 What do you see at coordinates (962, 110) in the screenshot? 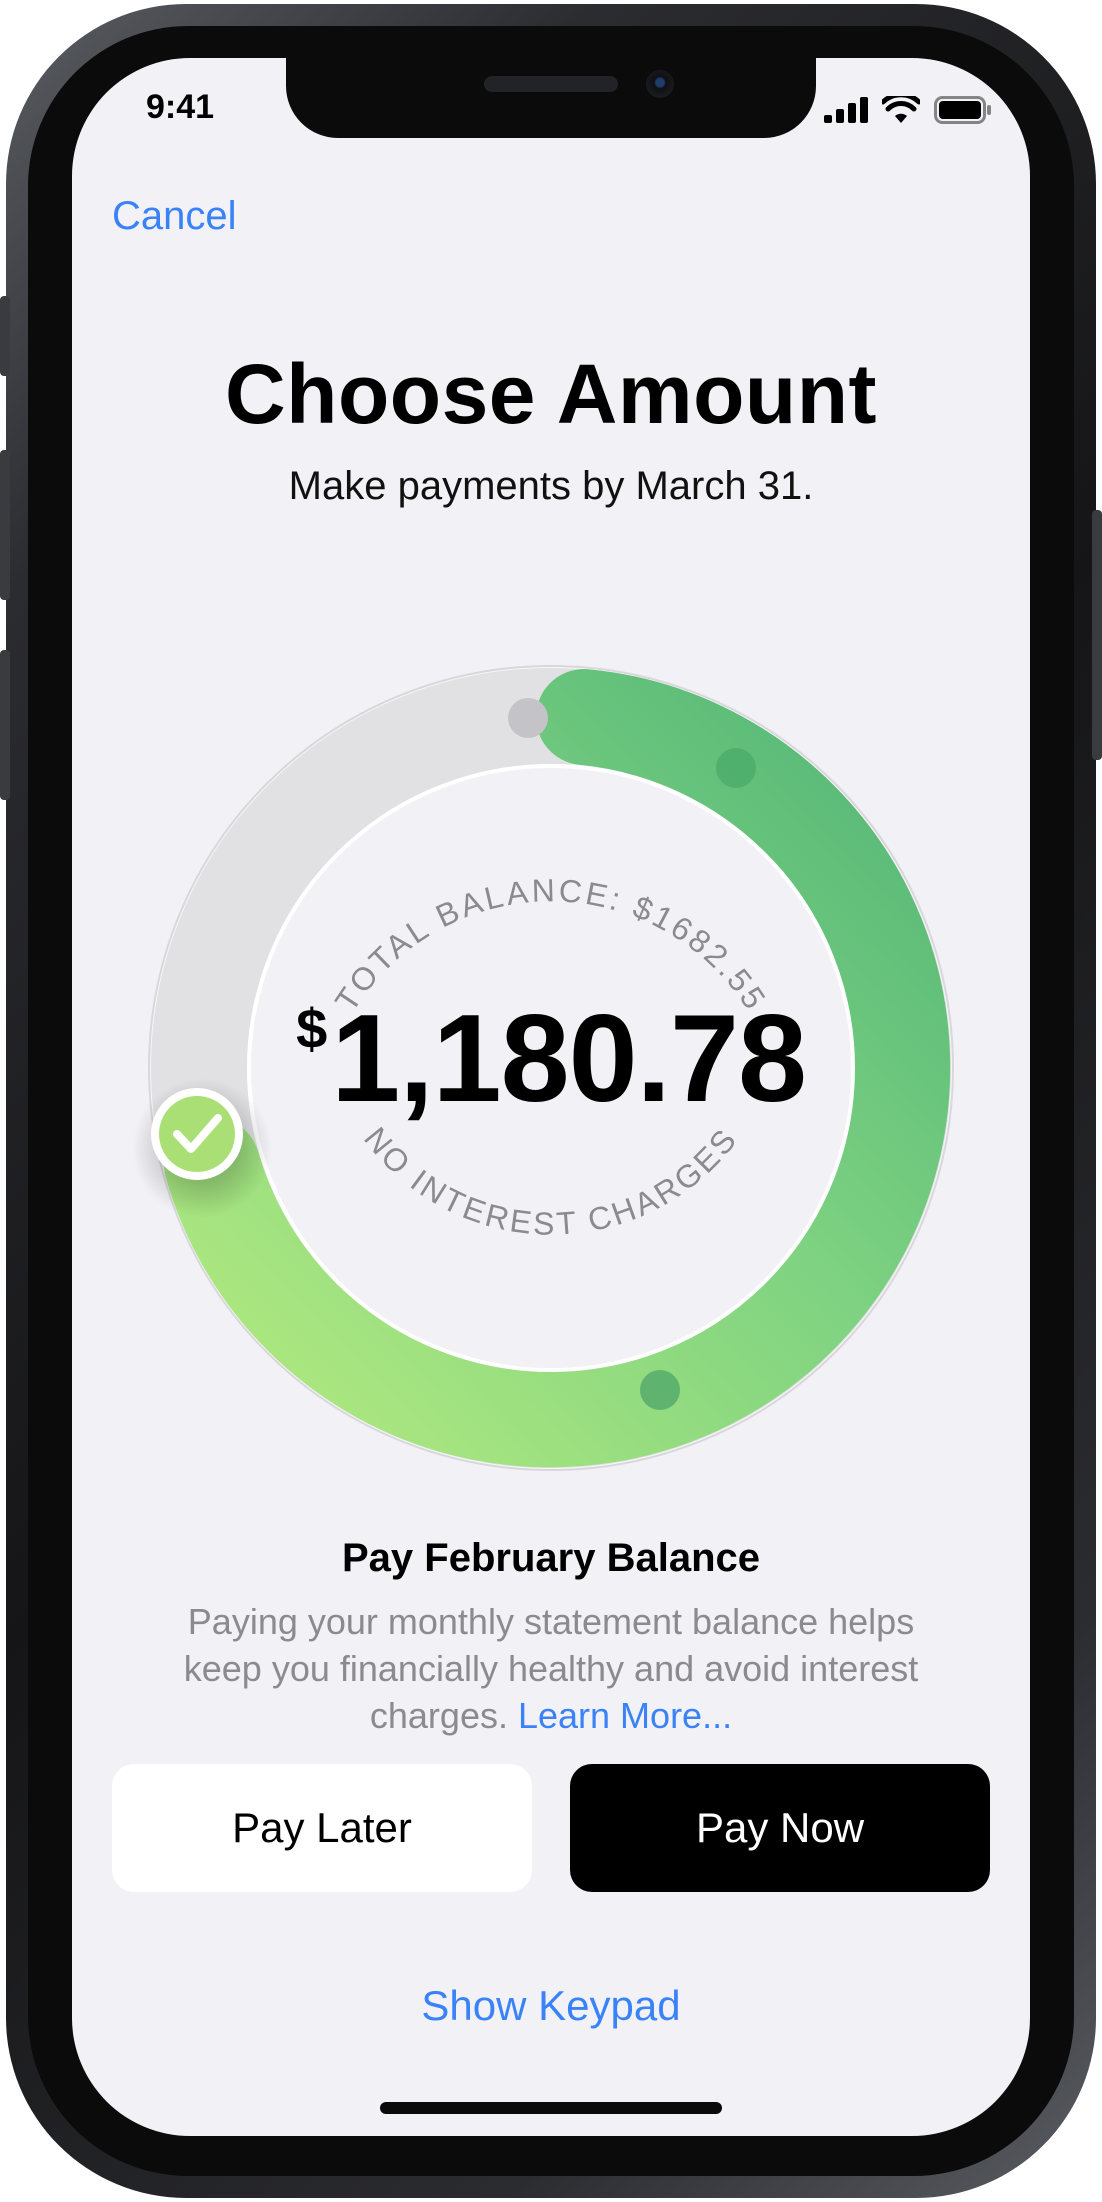
I see `battery-icon` at bounding box center [962, 110].